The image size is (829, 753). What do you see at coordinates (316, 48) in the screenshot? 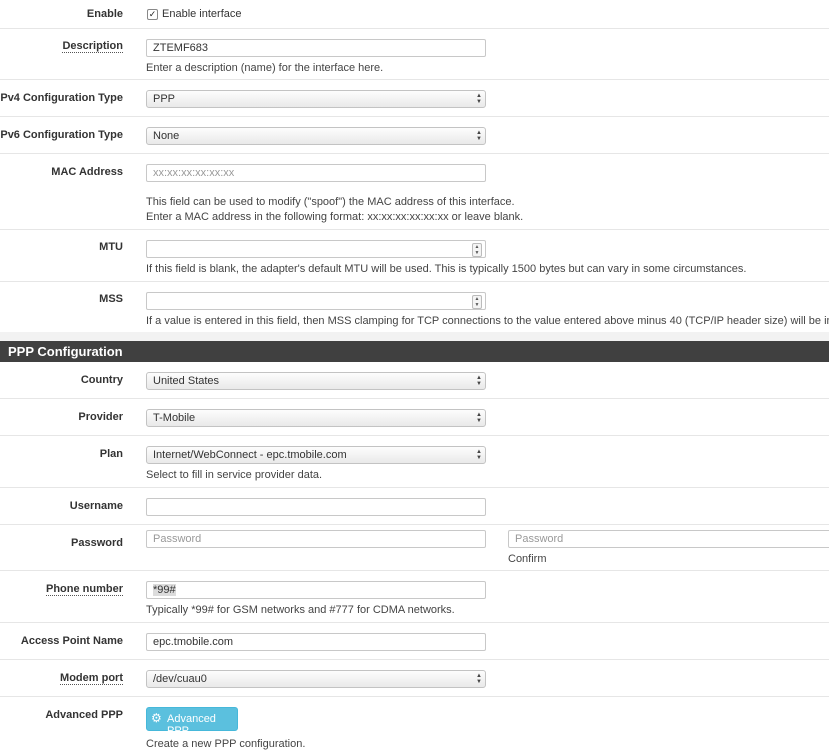
I see `description-input: ZTEMF683` at bounding box center [316, 48].